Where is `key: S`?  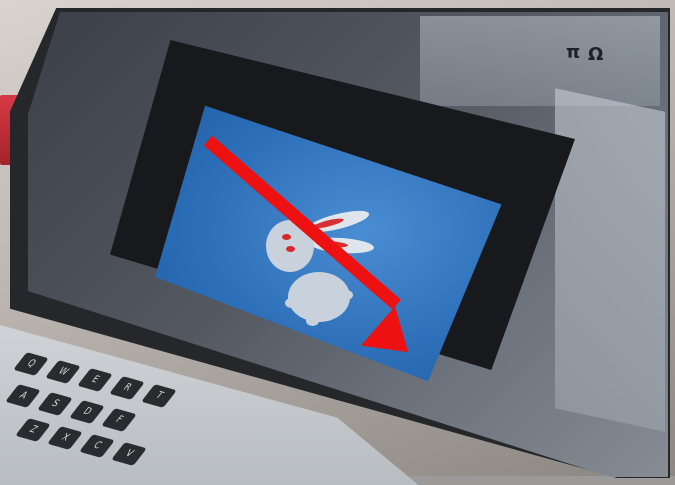 key: S is located at coordinates (55, 404).